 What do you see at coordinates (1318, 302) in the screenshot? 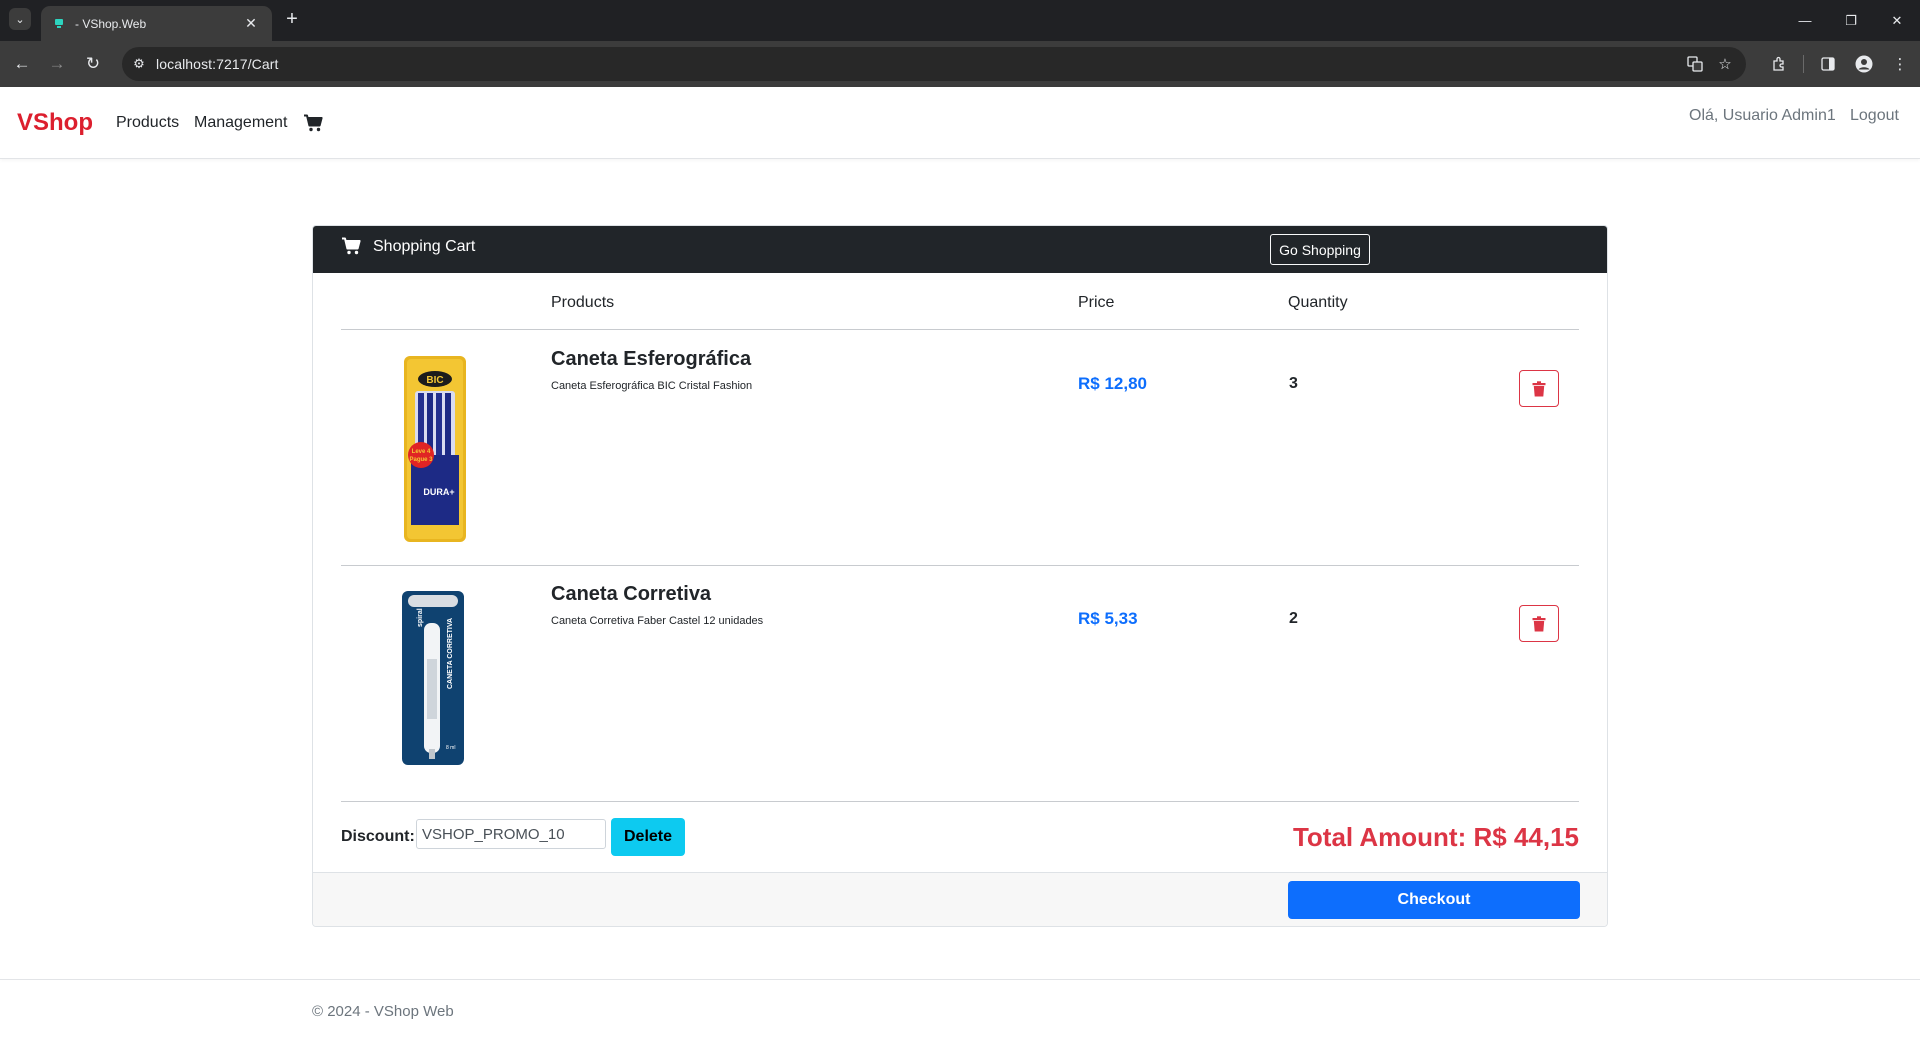
I see `column-header-quantity: Quantity` at bounding box center [1318, 302].